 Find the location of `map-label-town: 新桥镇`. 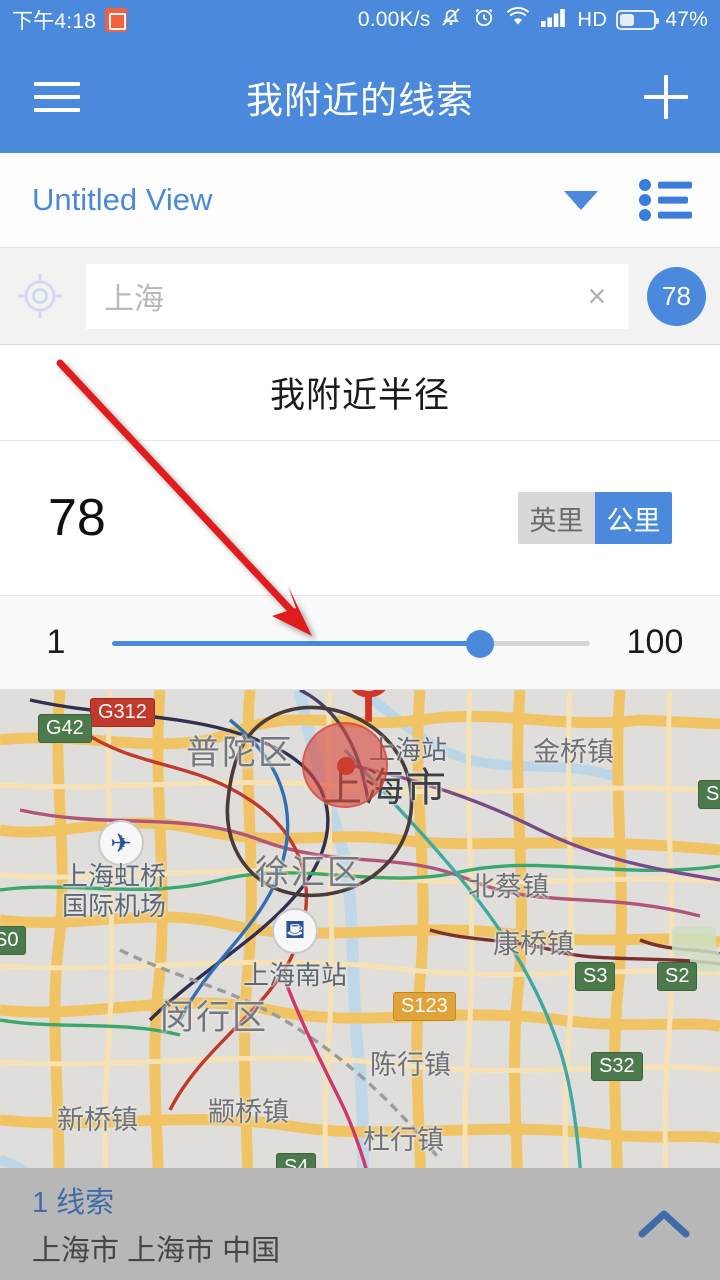

map-label-town: 新桥镇 is located at coordinates (97, 1120).